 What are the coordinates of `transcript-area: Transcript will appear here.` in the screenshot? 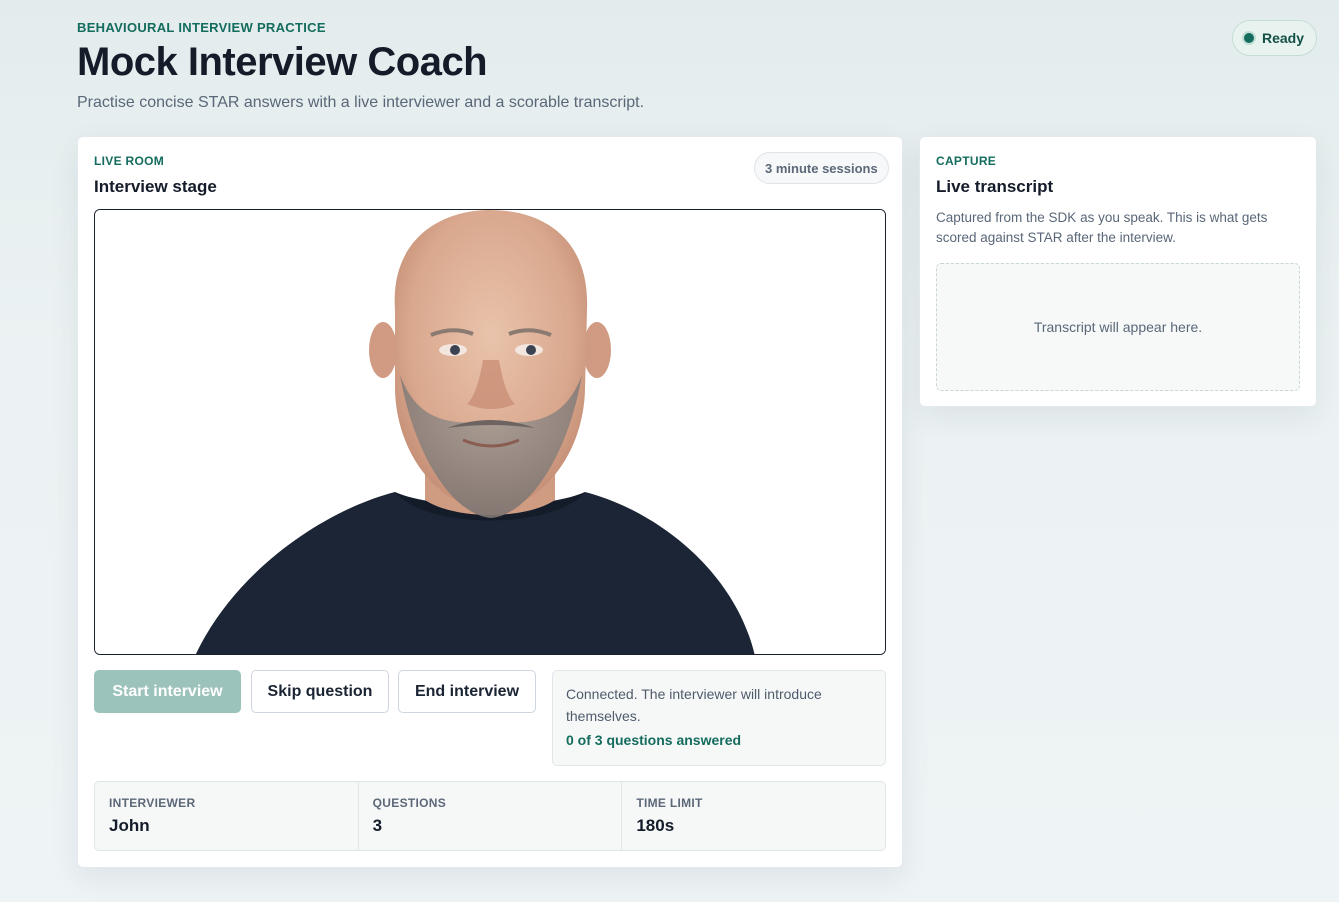 It's located at (1118, 327).